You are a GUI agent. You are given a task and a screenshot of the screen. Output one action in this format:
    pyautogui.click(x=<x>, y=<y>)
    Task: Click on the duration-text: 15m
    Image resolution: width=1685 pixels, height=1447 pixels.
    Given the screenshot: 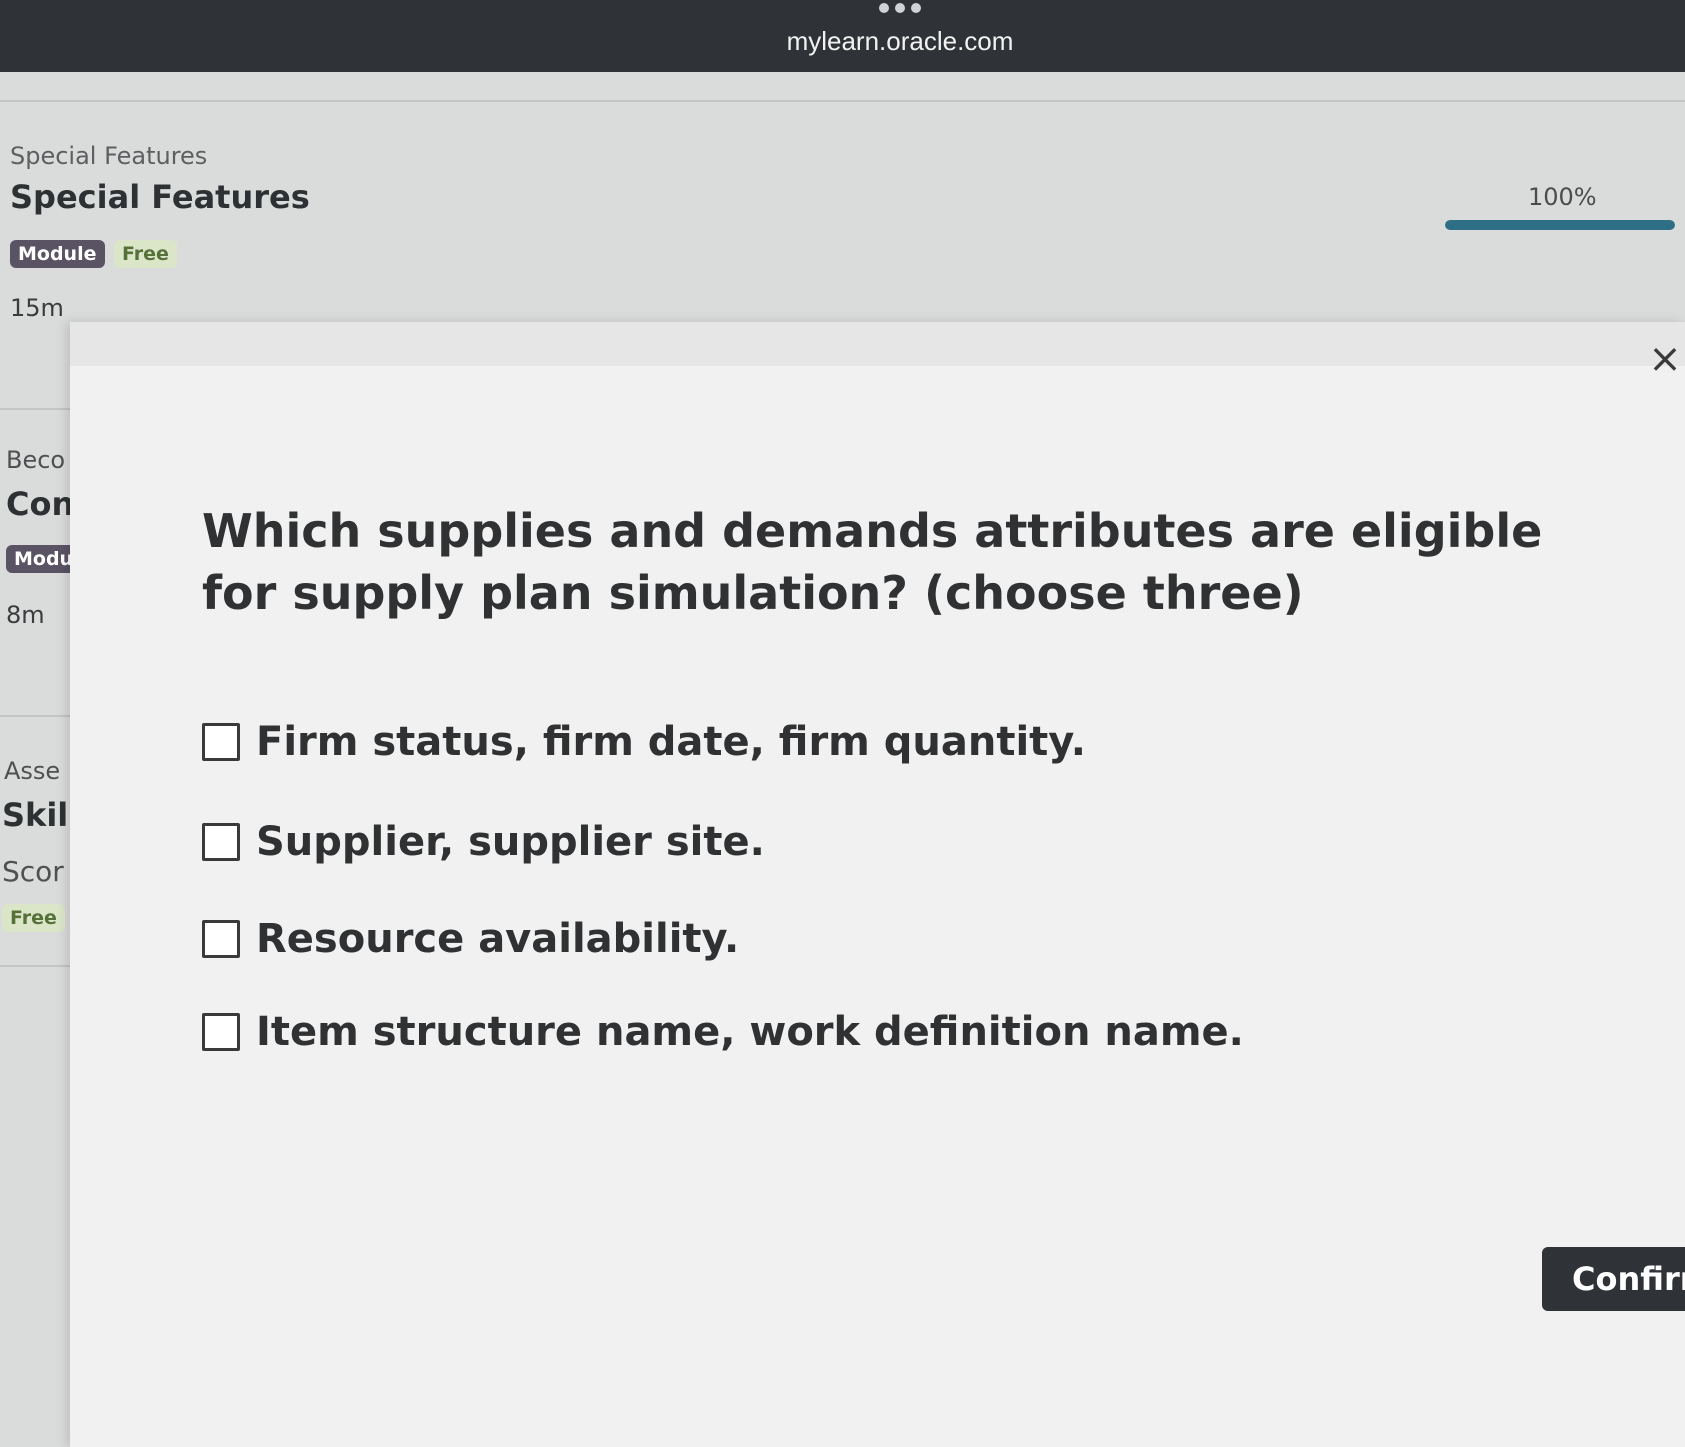 What is the action you would take?
    pyautogui.click(x=37, y=308)
    